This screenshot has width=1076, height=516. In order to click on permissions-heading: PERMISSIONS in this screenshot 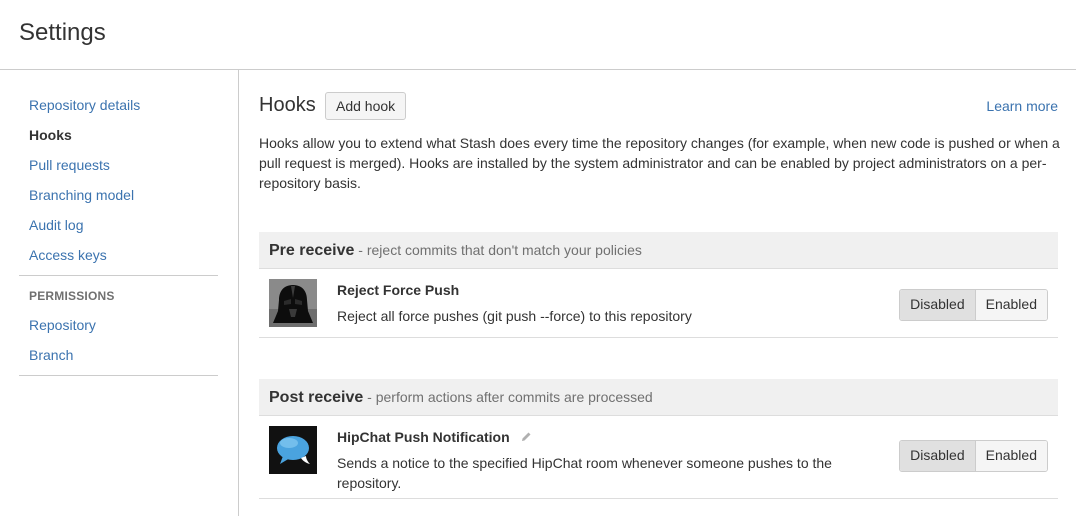, I will do `click(72, 296)`.